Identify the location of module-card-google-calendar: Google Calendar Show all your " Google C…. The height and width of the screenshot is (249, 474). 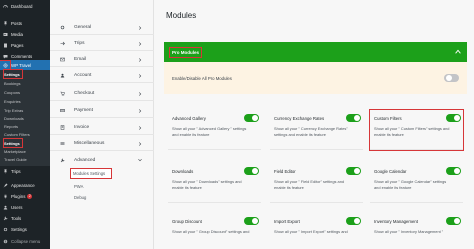
(416, 183).